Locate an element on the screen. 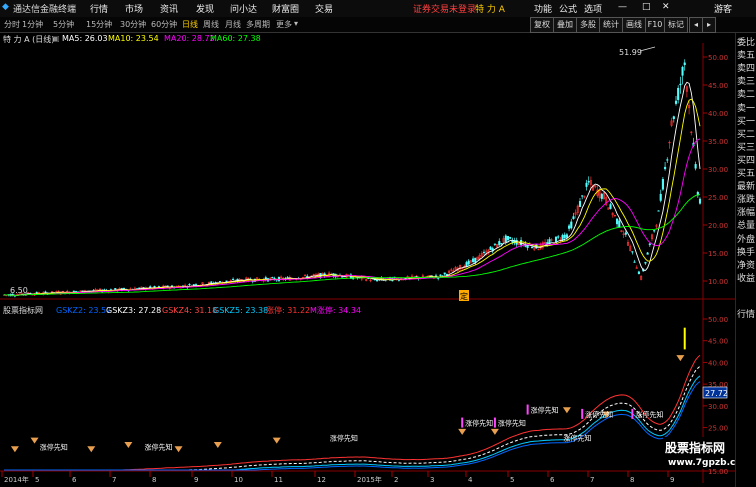  overlay-button: 叠加 is located at coordinates (565, 25).